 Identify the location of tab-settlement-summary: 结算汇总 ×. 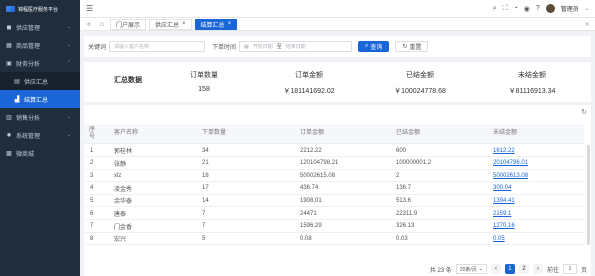
(216, 24).